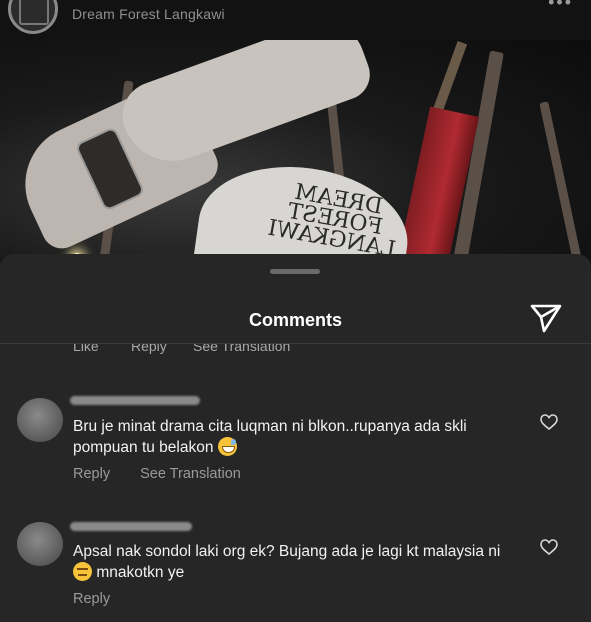 This screenshot has height=622, width=591. I want to click on sheet-title: Comments, so click(295, 320).